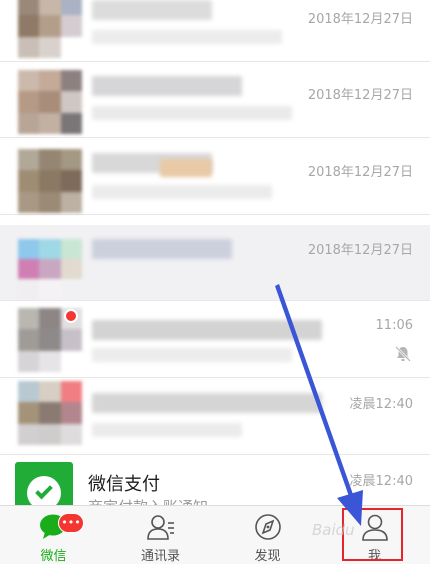  What do you see at coordinates (44, 483) in the screenshot?
I see `wechat-pay-icon` at bounding box center [44, 483].